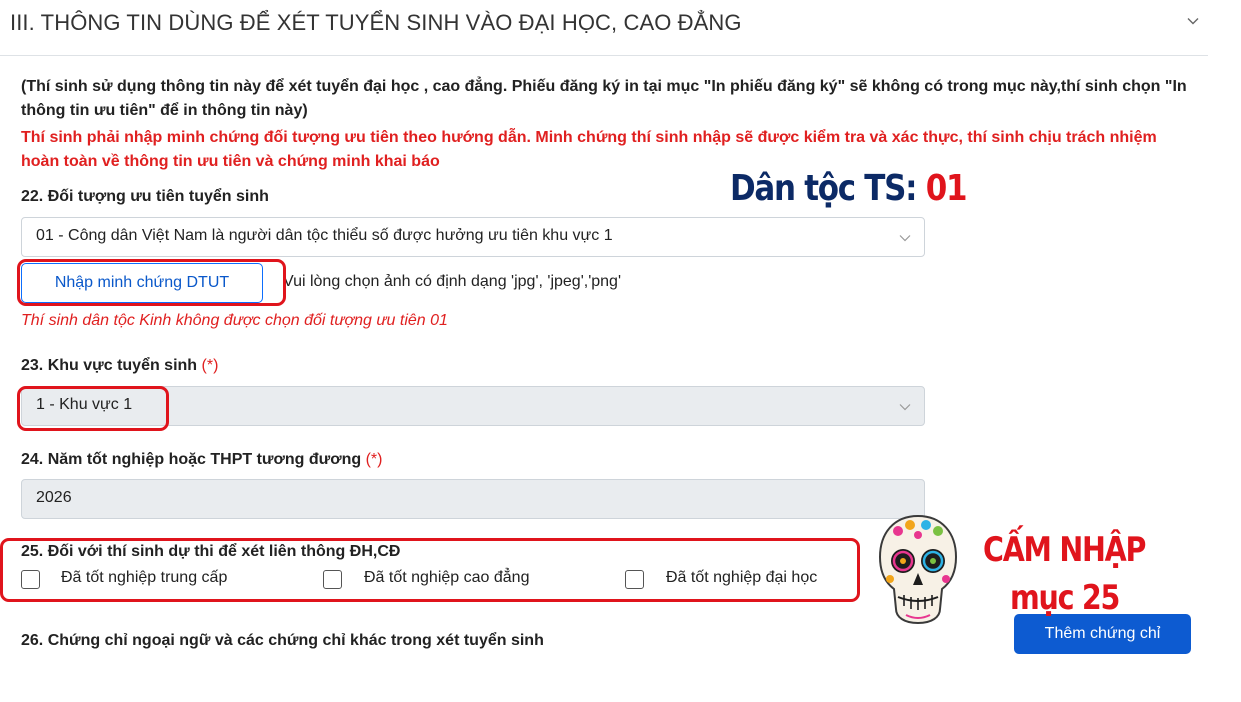 Image resolution: width=1241 pixels, height=702 pixels. Describe the element at coordinates (1065, 598) in the screenshot. I see `forbidden-annotation-line2: mục 25` at that location.